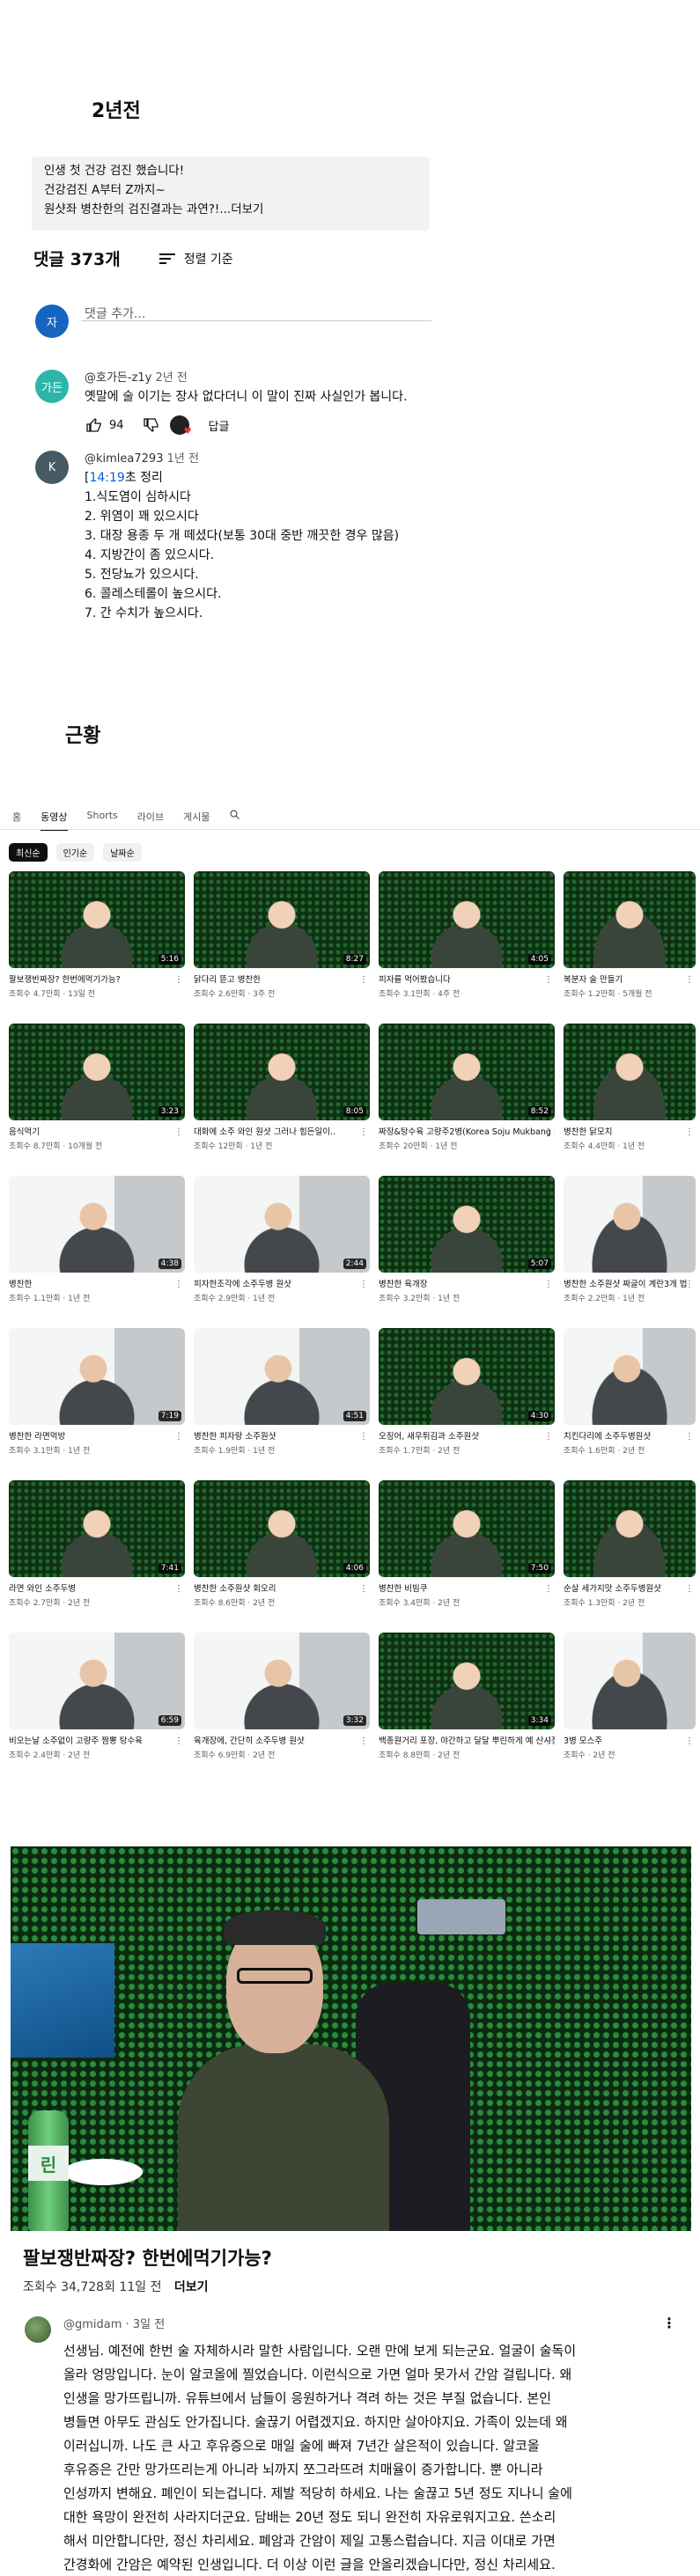 The width and height of the screenshot is (700, 2576). Describe the element at coordinates (172, 378) in the screenshot. I see `comment-time: 2년 전` at that location.